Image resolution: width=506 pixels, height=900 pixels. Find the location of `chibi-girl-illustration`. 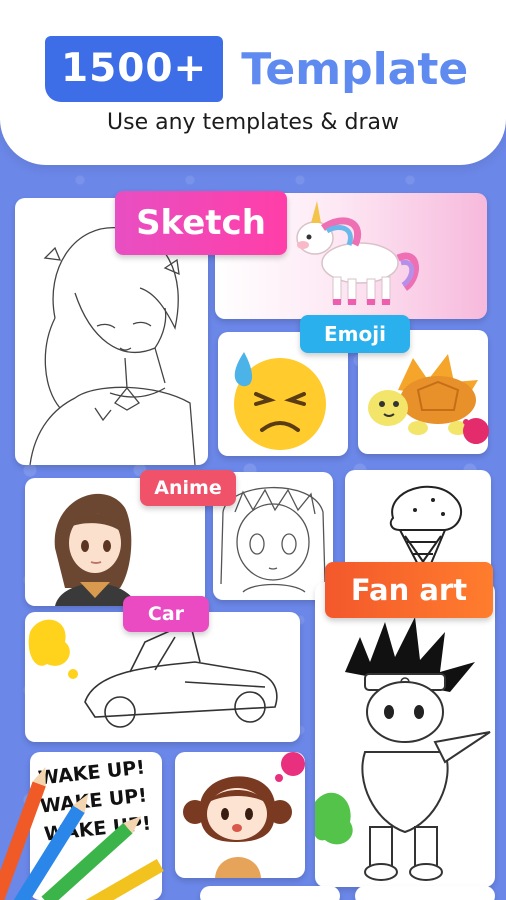

chibi-girl-illustration is located at coordinates (244, 815).